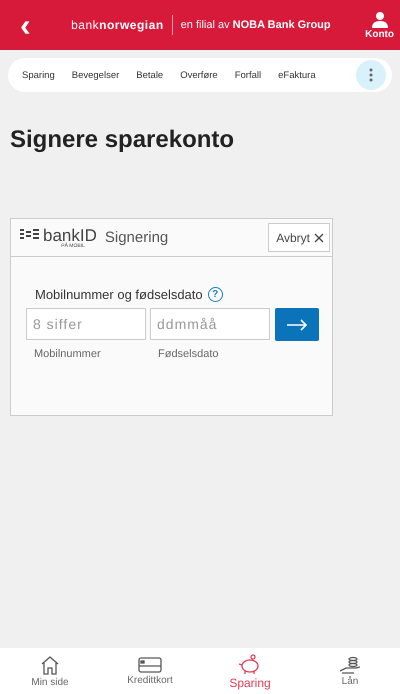 The width and height of the screenshot is (400, 694). Describe the element at coordinates (122, 25) in the screenshot. I see `brand-logo: banknorwegian` at that location.